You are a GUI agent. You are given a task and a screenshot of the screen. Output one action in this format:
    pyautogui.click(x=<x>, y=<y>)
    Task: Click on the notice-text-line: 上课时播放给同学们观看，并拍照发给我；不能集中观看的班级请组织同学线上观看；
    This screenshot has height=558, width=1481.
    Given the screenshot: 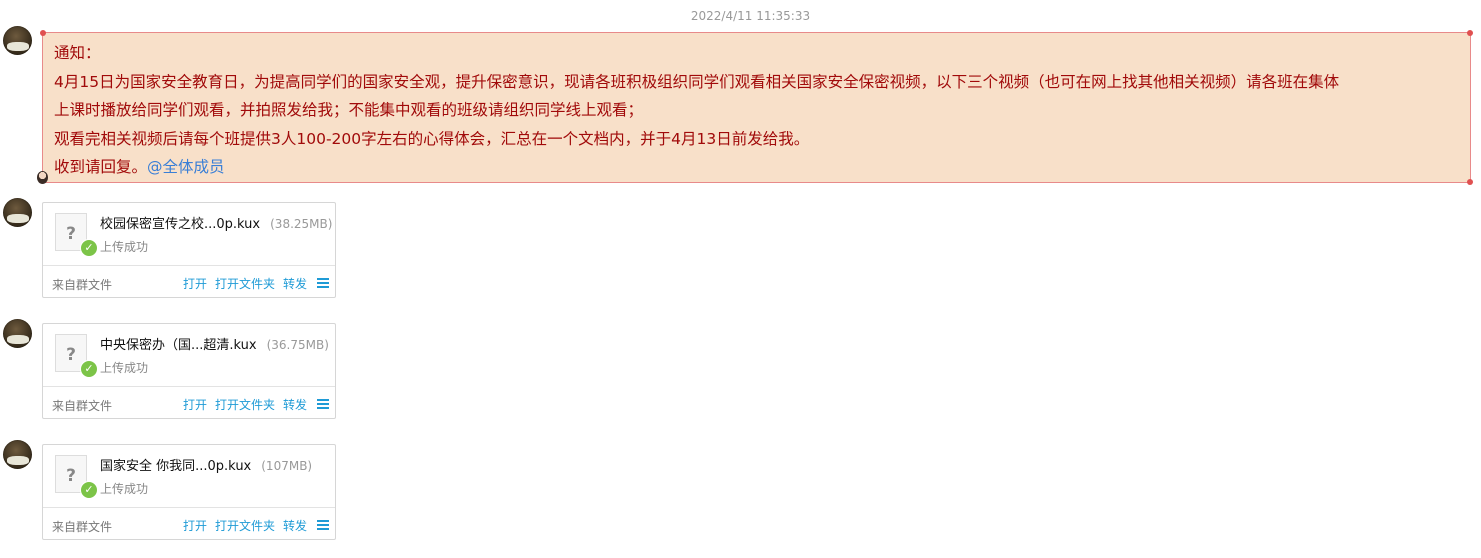 What is the action you would take?
    pyautogui.click(x=349, y=110)
    